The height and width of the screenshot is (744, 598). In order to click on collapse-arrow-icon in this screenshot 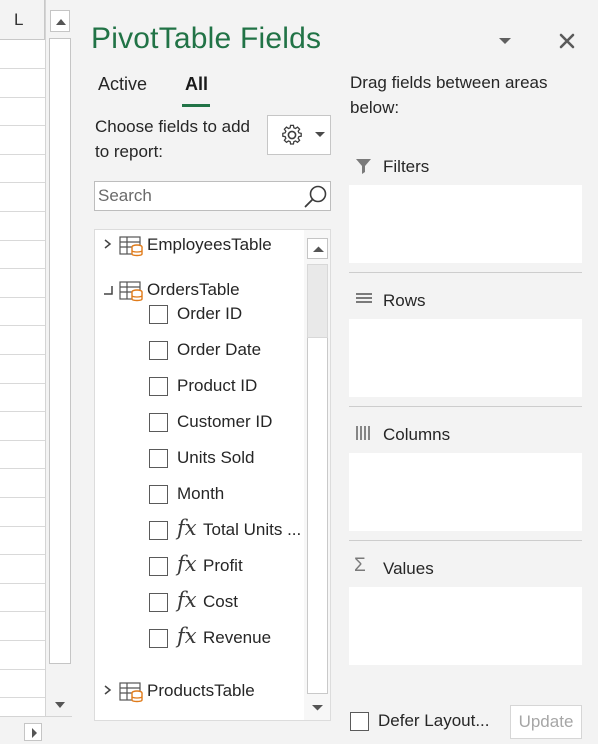, I will do `click(107, 289)`.